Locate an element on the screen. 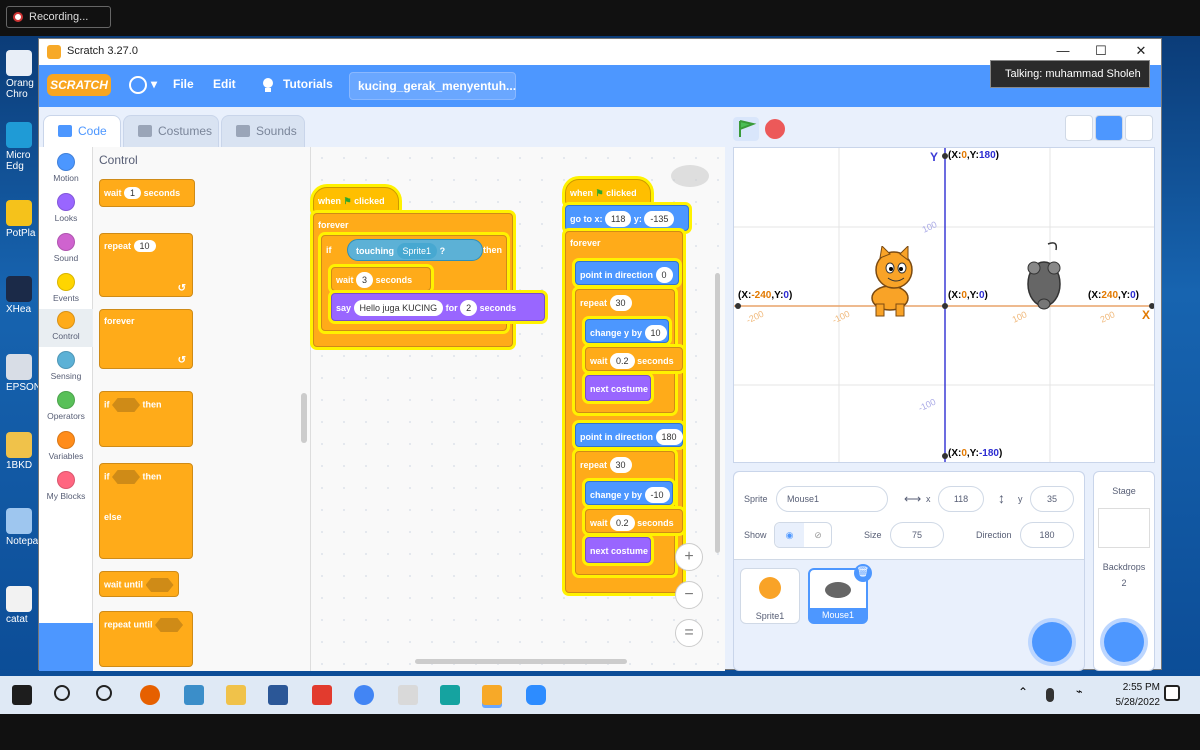 This screenshot has height=750, width=1200. desktop-icon-epson: EPSON is located at coordinates (23, 373).